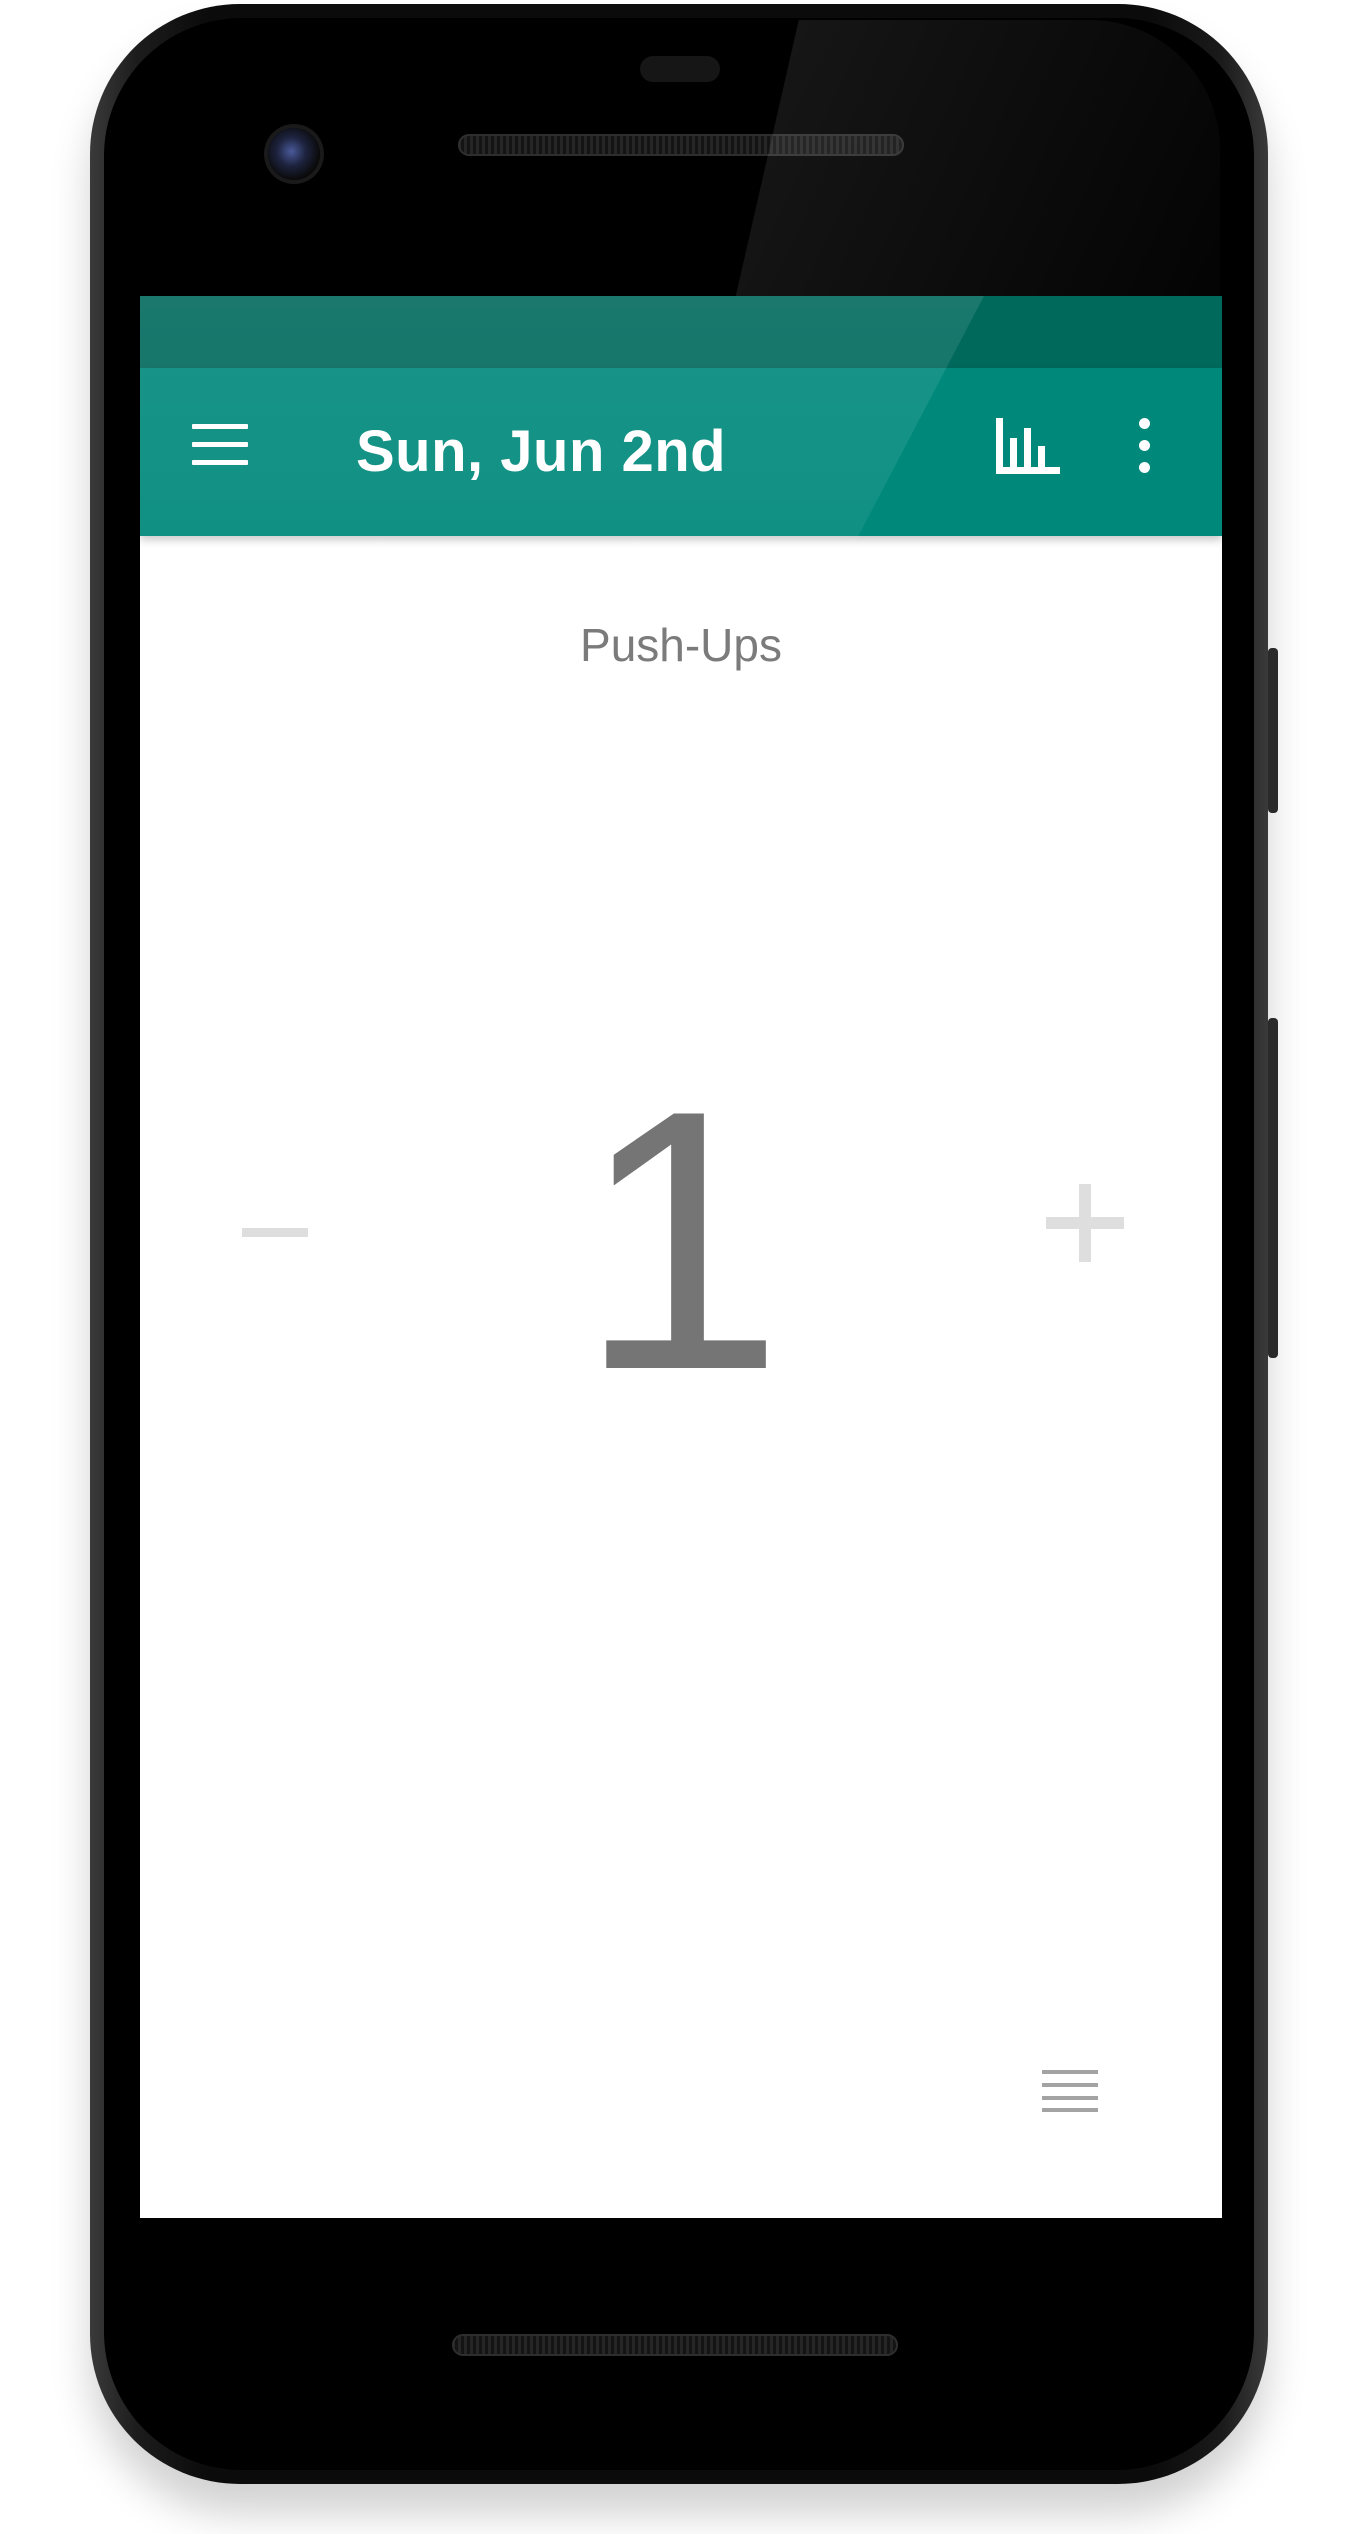 This screenshot has height=2534, width=1370. I want to click on front-camera-icon, so click(294, 154).